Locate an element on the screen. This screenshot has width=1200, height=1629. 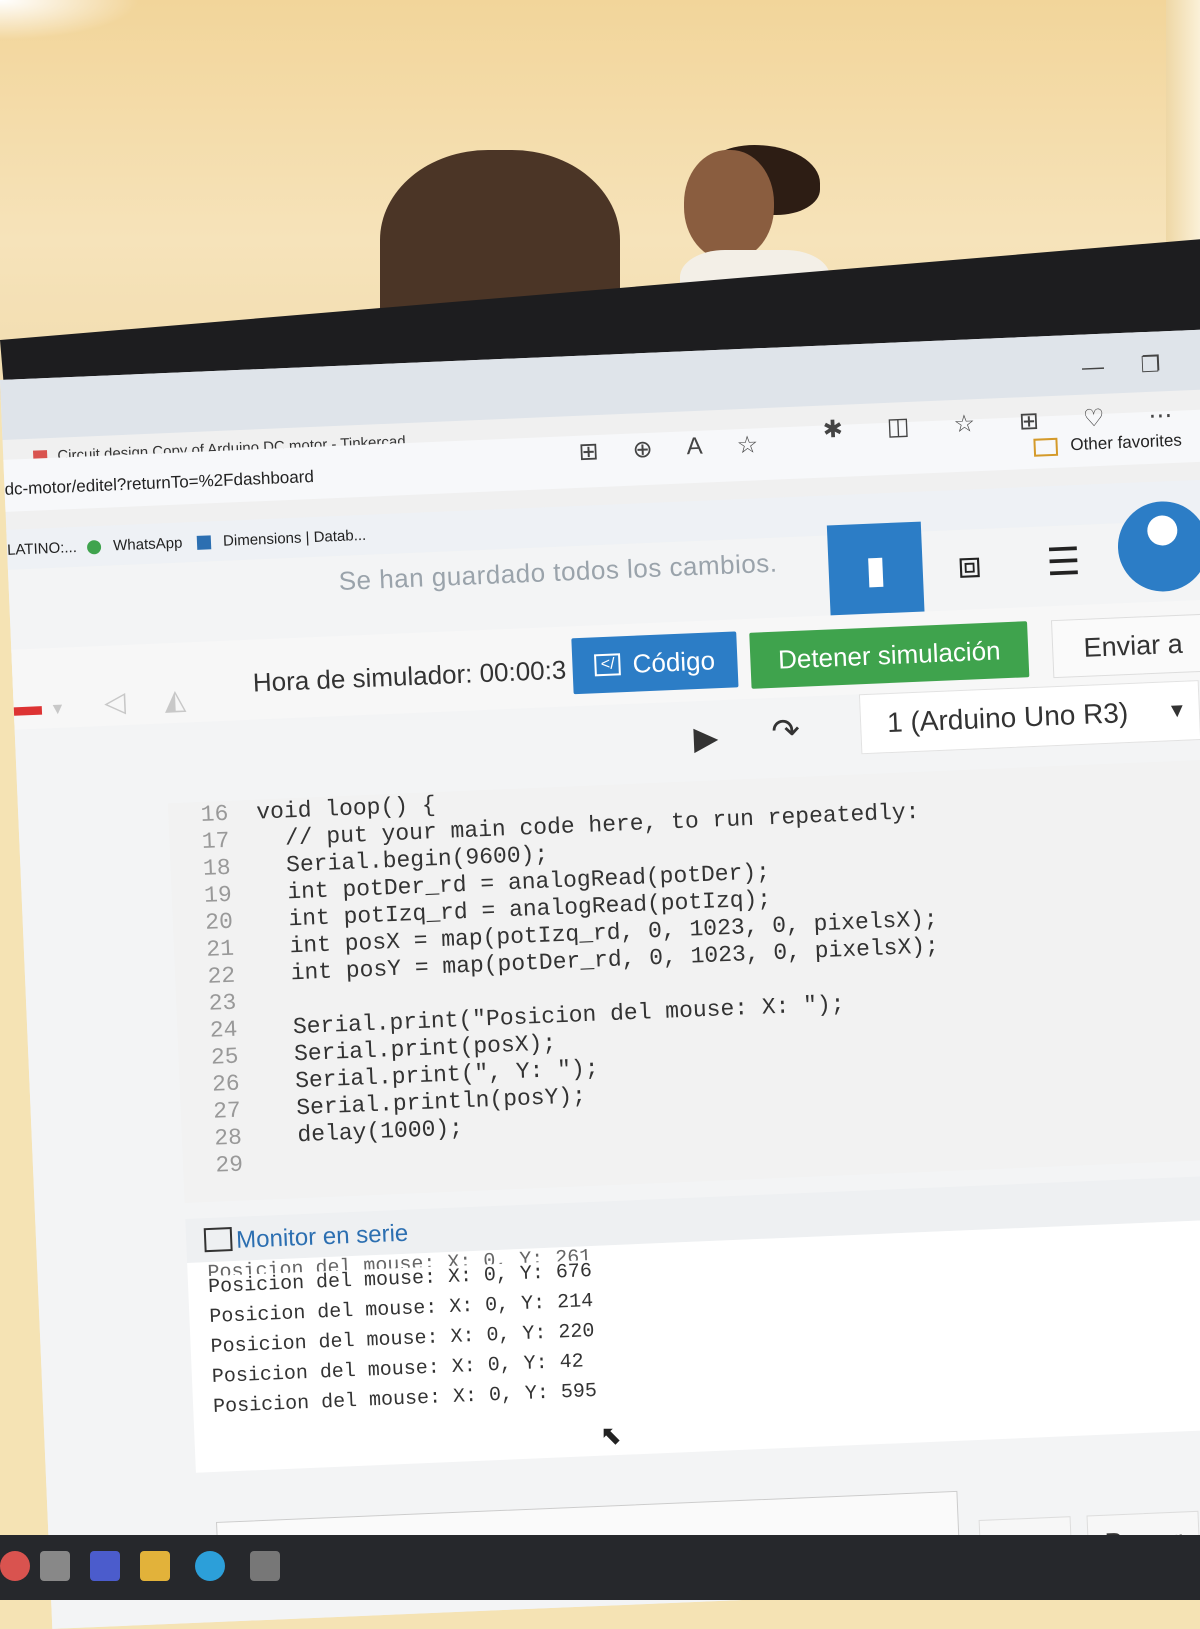
line-number: 19 is located at coordinates (218, 895).